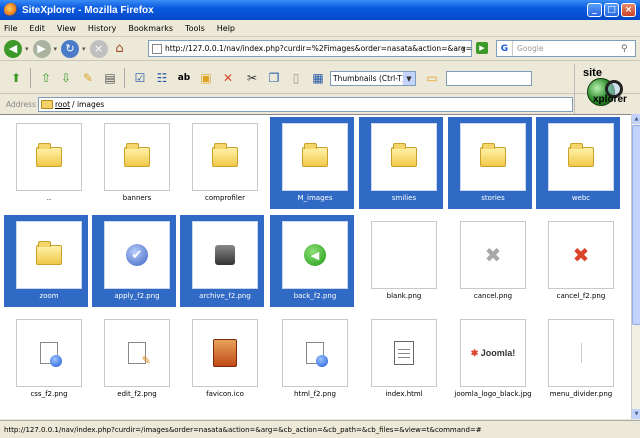  I want to click on file-name: joomla_logo_black.jpg, so click(493, 394).